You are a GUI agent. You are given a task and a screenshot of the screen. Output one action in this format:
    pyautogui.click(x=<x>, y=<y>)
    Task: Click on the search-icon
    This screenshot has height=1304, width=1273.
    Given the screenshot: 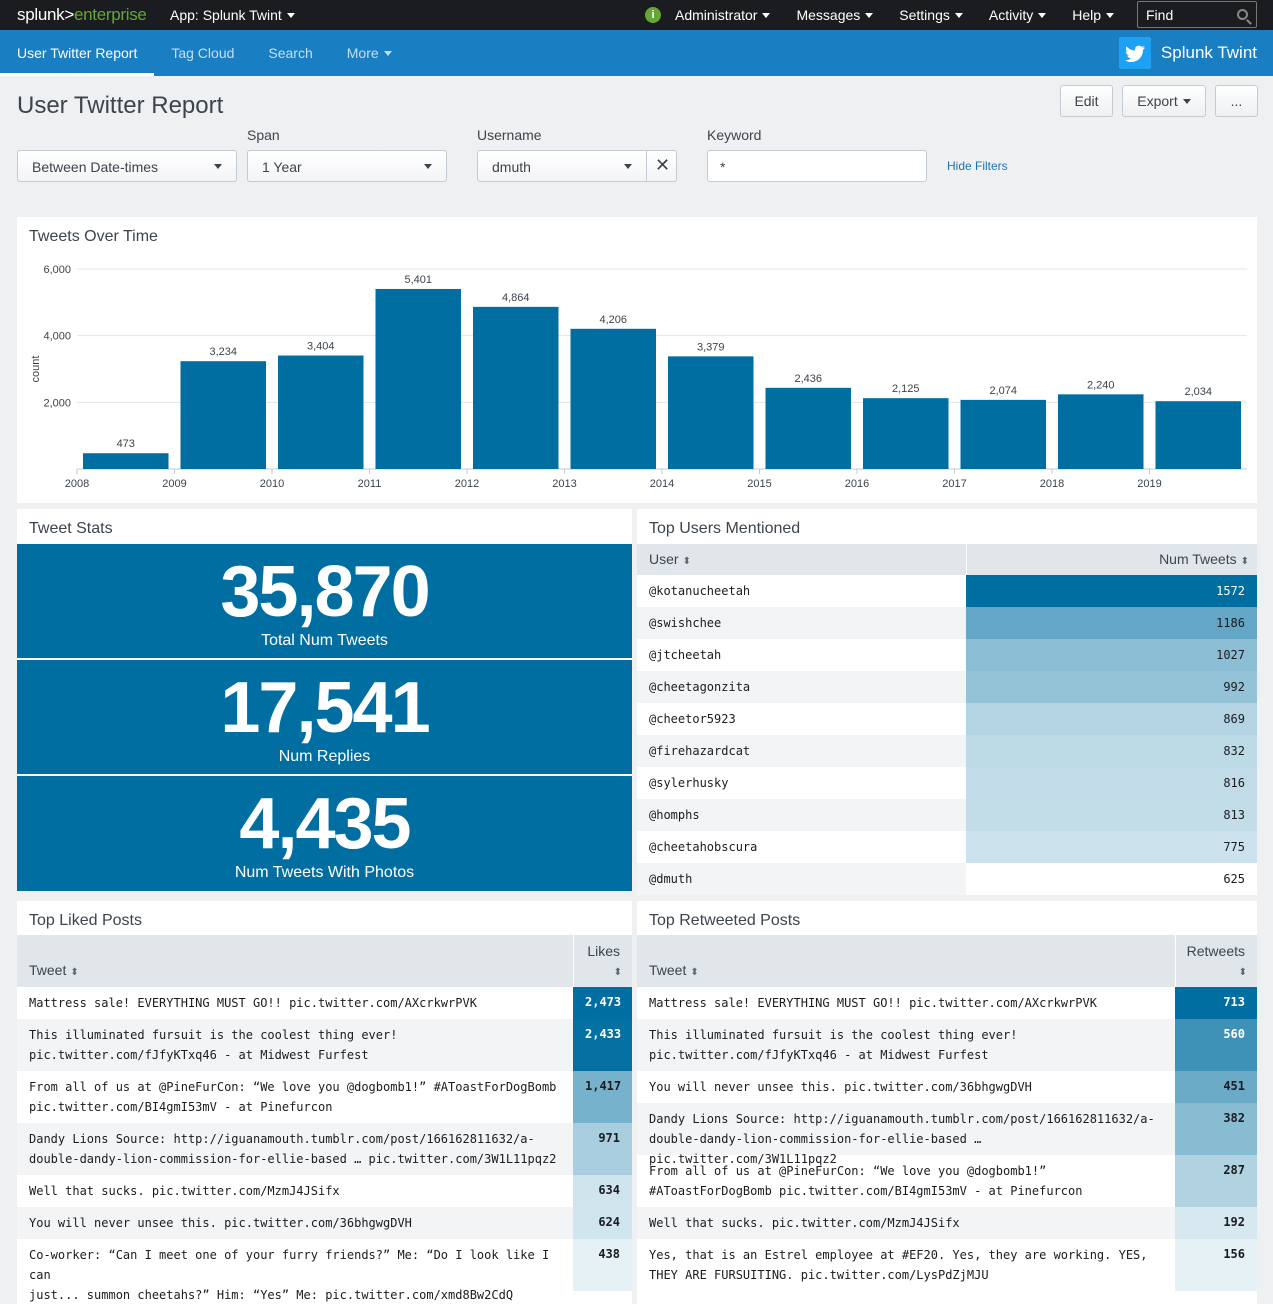 What is the action you would take?
    pyautogui.click(x=1242, y=14)
    